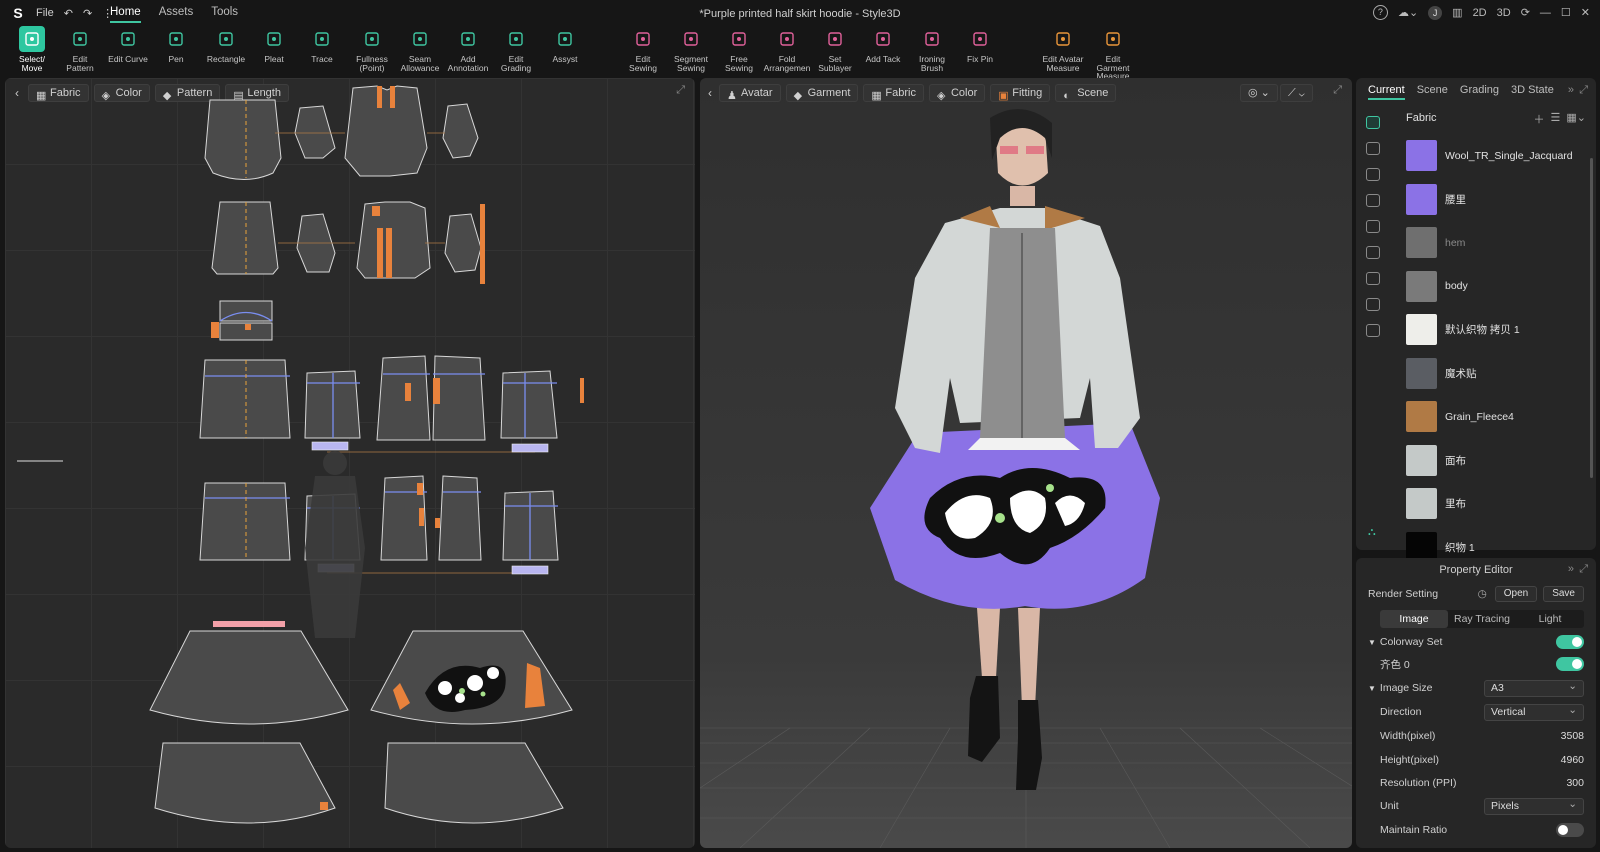 The image size is (1600, 852). I want to click on fabric-item: 腰里, so click(1496, 200).